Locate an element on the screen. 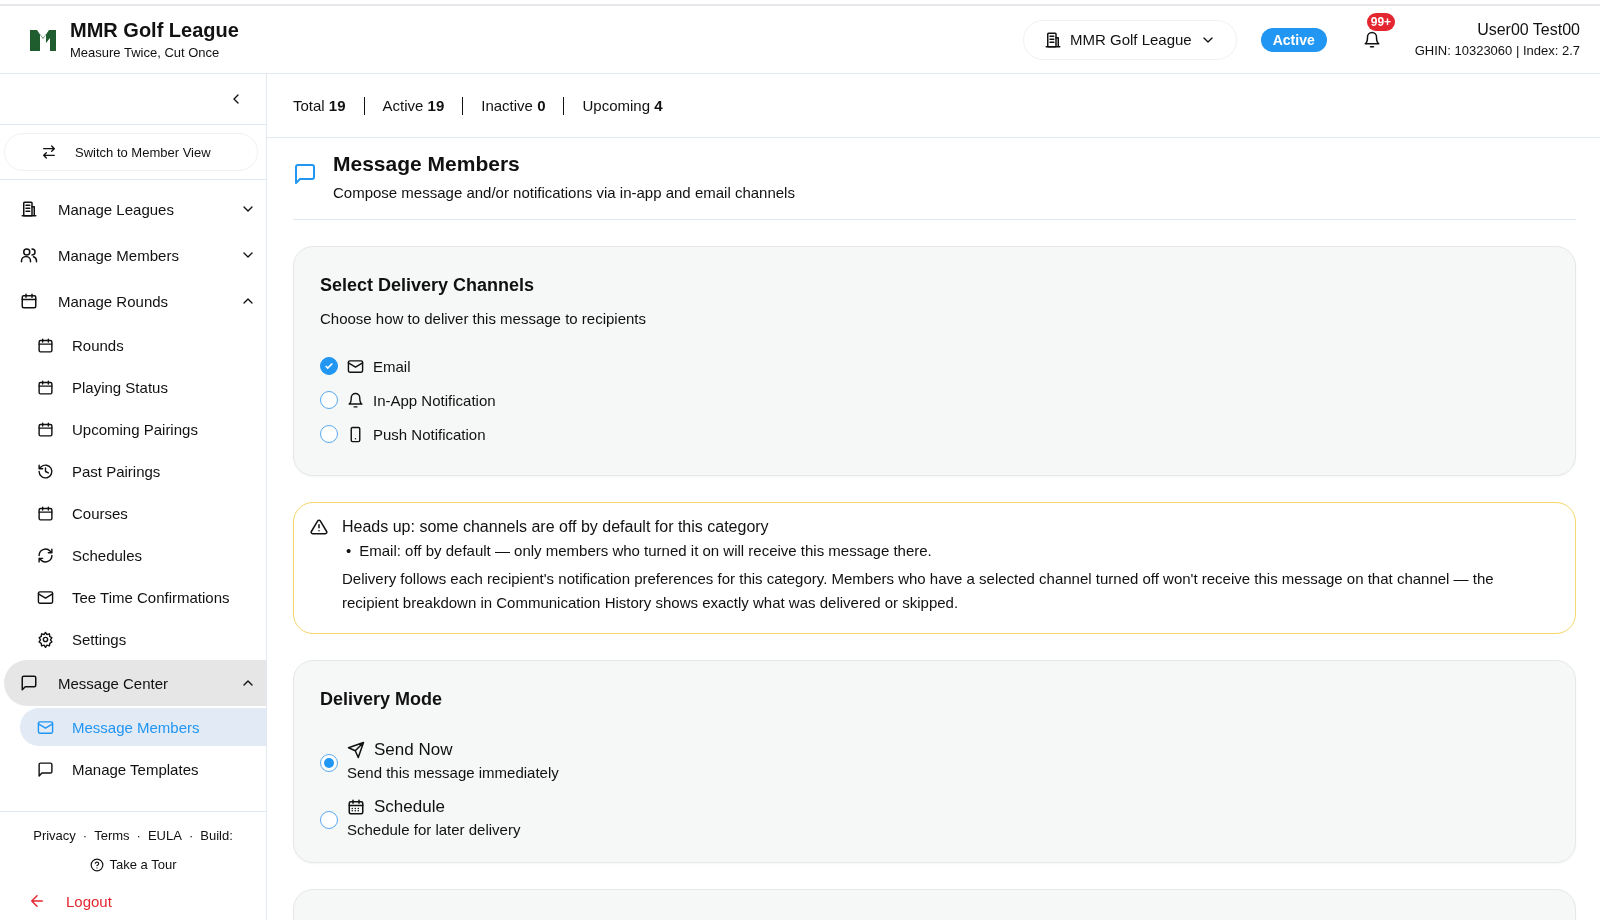 This screenshot has width=1600, height=920. status-badge: Active is located at coordinates (1293, 39).